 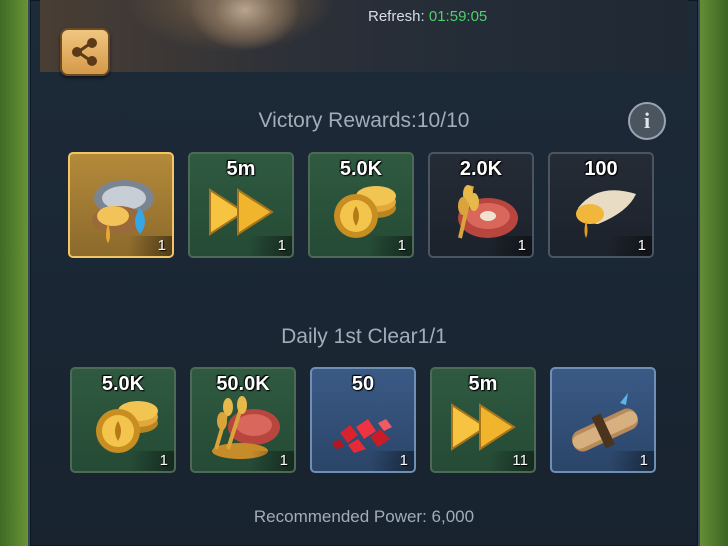 I want to click on reward-tile-gems: 50 1, so click(x=363, y=420).